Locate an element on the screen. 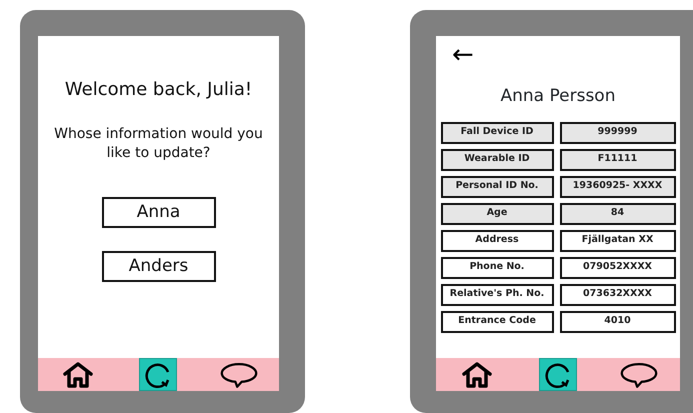  person-button: Anders is located at coordinates (159, 266).